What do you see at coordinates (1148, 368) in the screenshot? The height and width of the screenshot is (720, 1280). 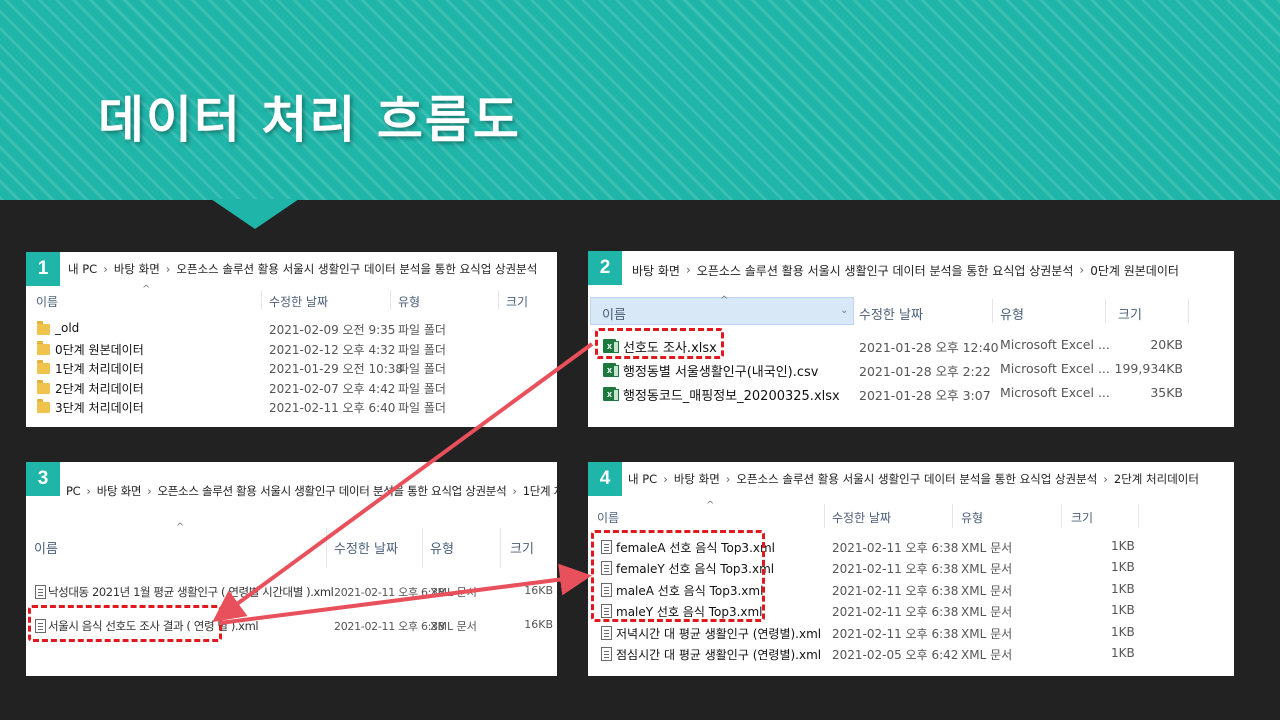 I see `file-size: 199,934KB` at bounding box center [1148, 368].